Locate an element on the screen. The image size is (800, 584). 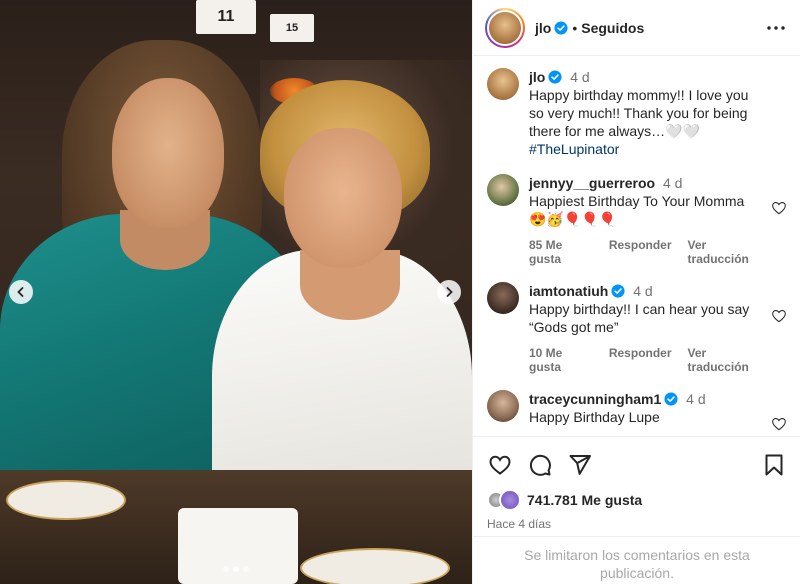
like-button is located at coordinates (500, 465).